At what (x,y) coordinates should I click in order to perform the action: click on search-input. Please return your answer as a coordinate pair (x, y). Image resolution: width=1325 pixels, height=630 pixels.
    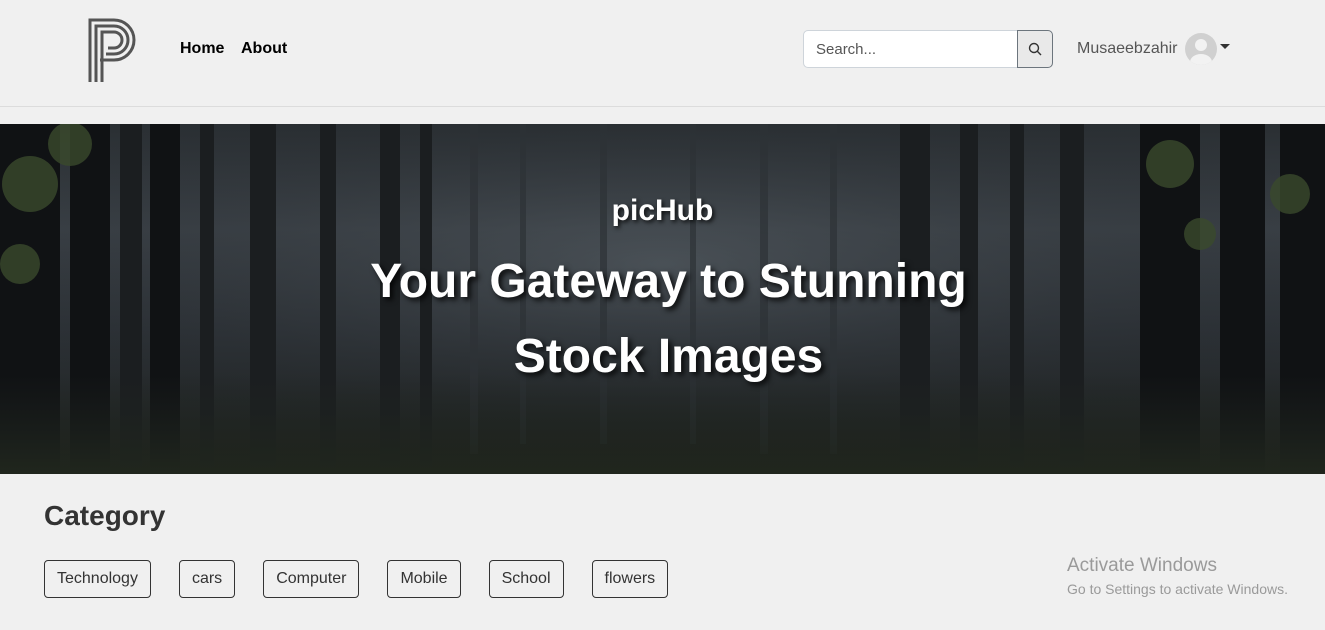
    Looking at the image, I should click on (910, 49).